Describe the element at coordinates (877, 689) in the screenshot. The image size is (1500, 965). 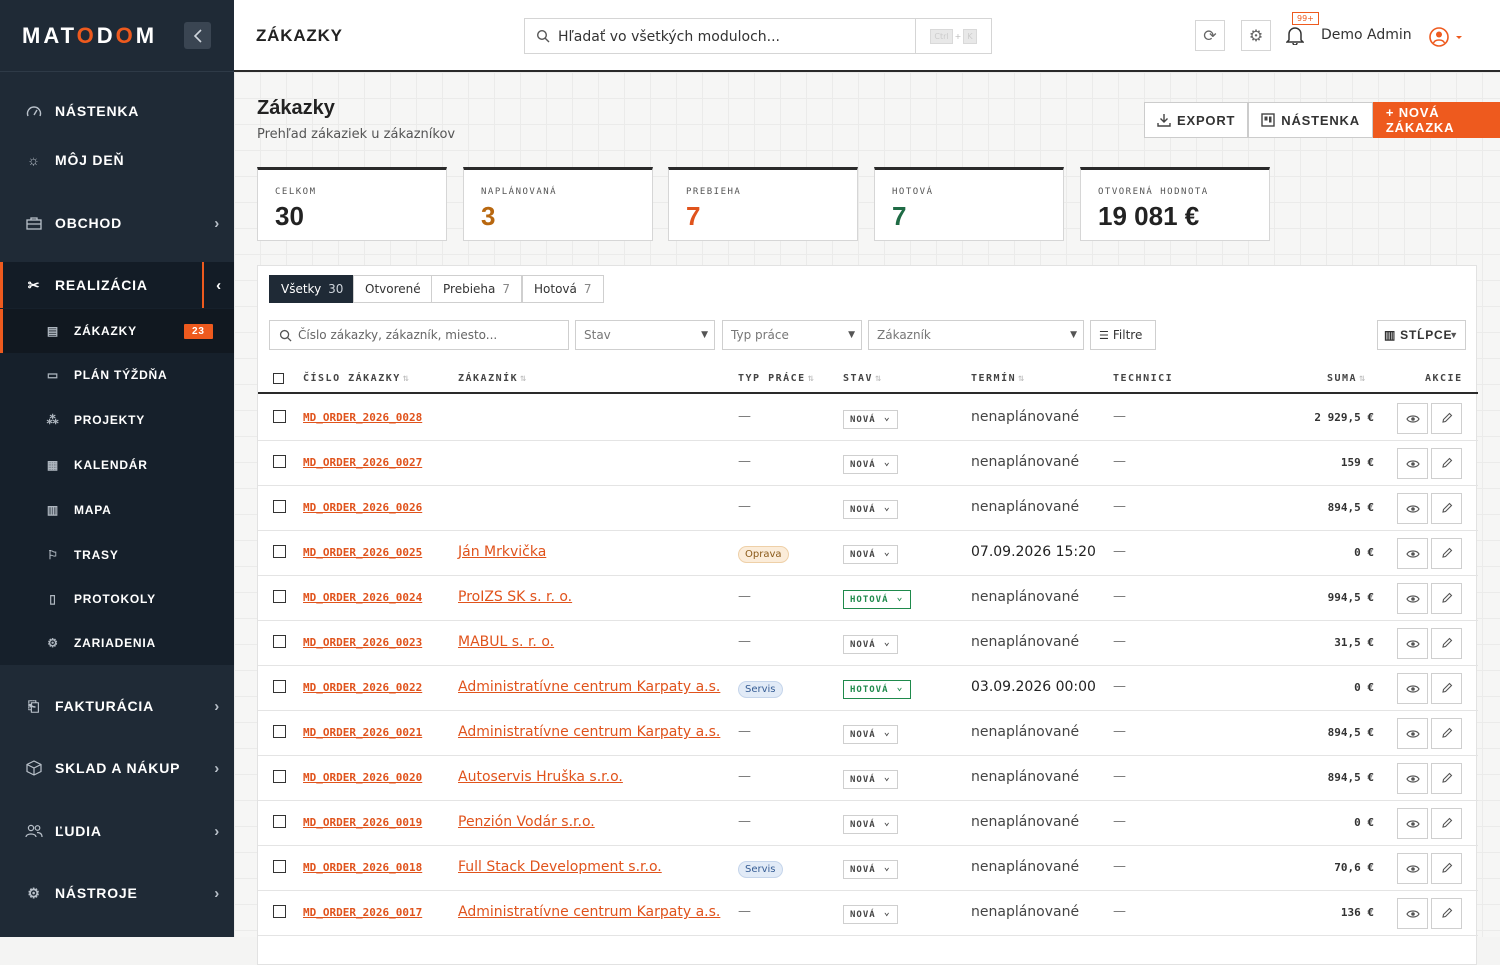
I see `status-dropdown: HOTOVÁ ⌄` at that location.